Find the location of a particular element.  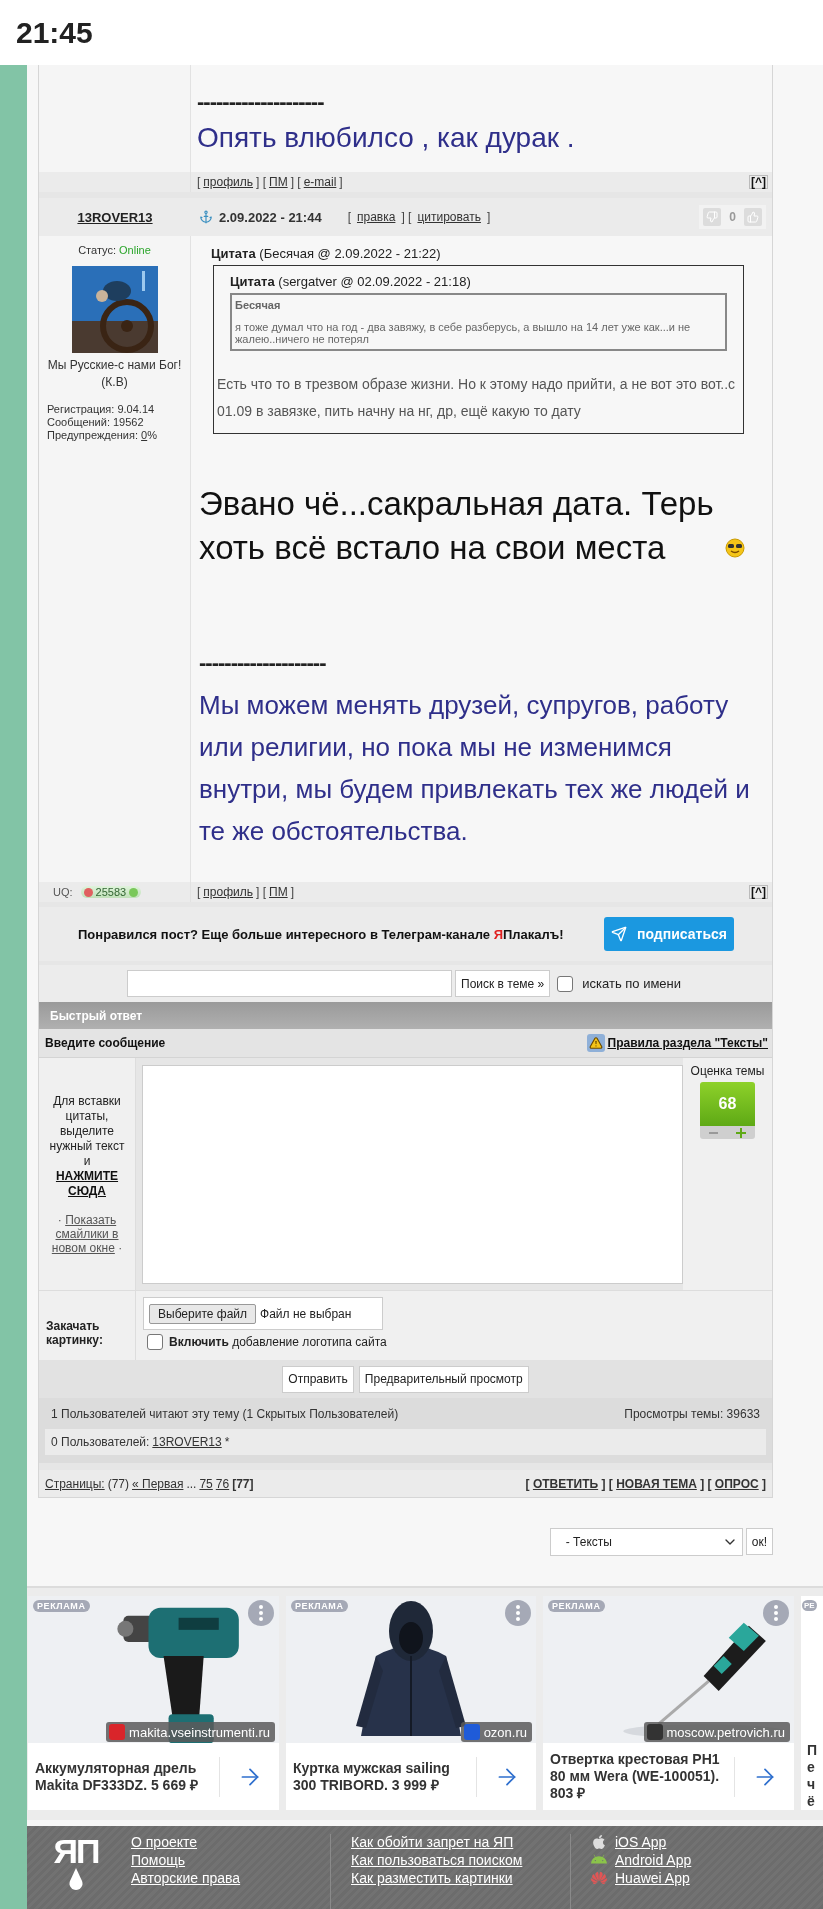

footer-link: Авторские права is located at coordinates (230, 1878).